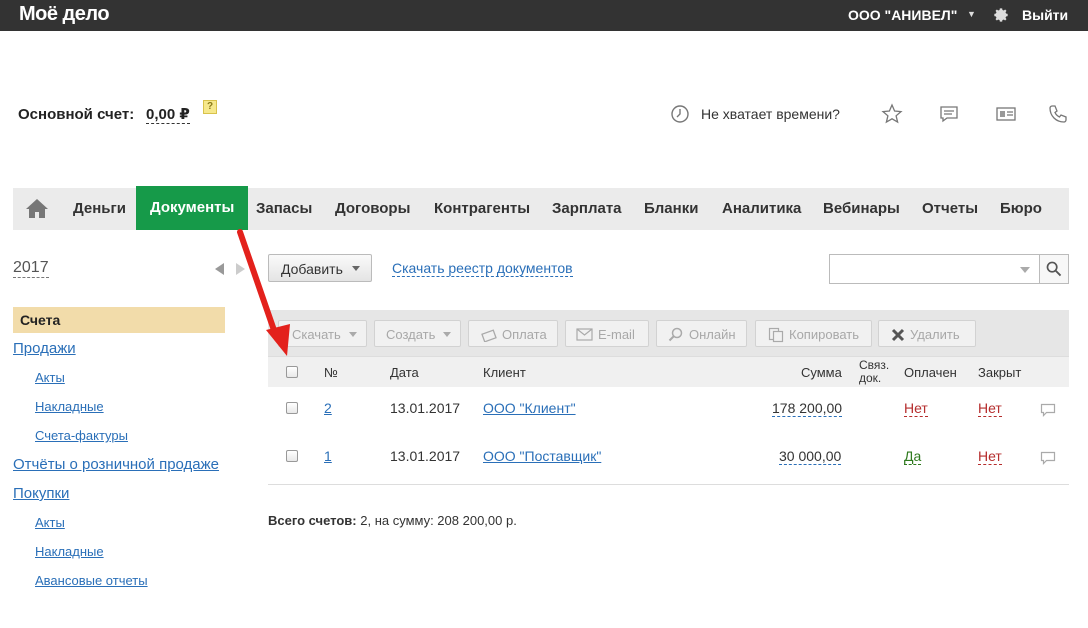  Describe the element at coordinates (69, 406) in the screenshot. I see `sidebar-item-sales-waybills: Накладные` at that location.